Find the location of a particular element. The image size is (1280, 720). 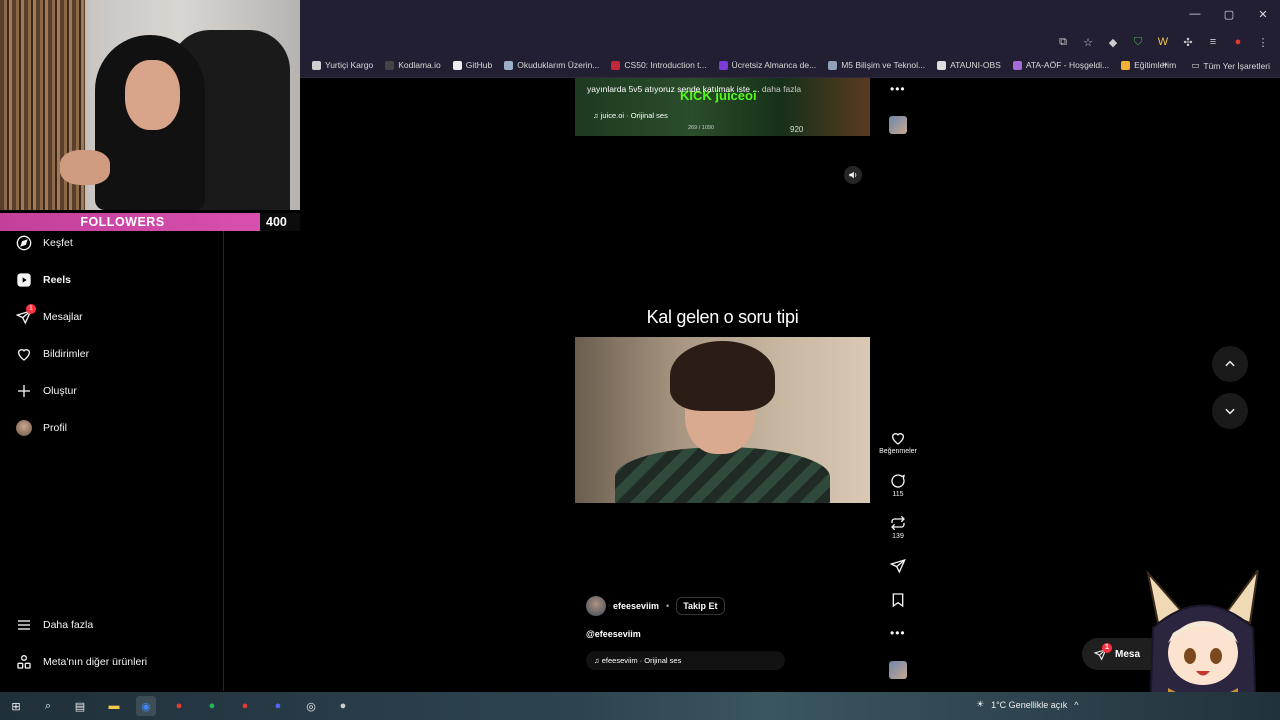

reel-video-frame is located at coordinates (722, 420).